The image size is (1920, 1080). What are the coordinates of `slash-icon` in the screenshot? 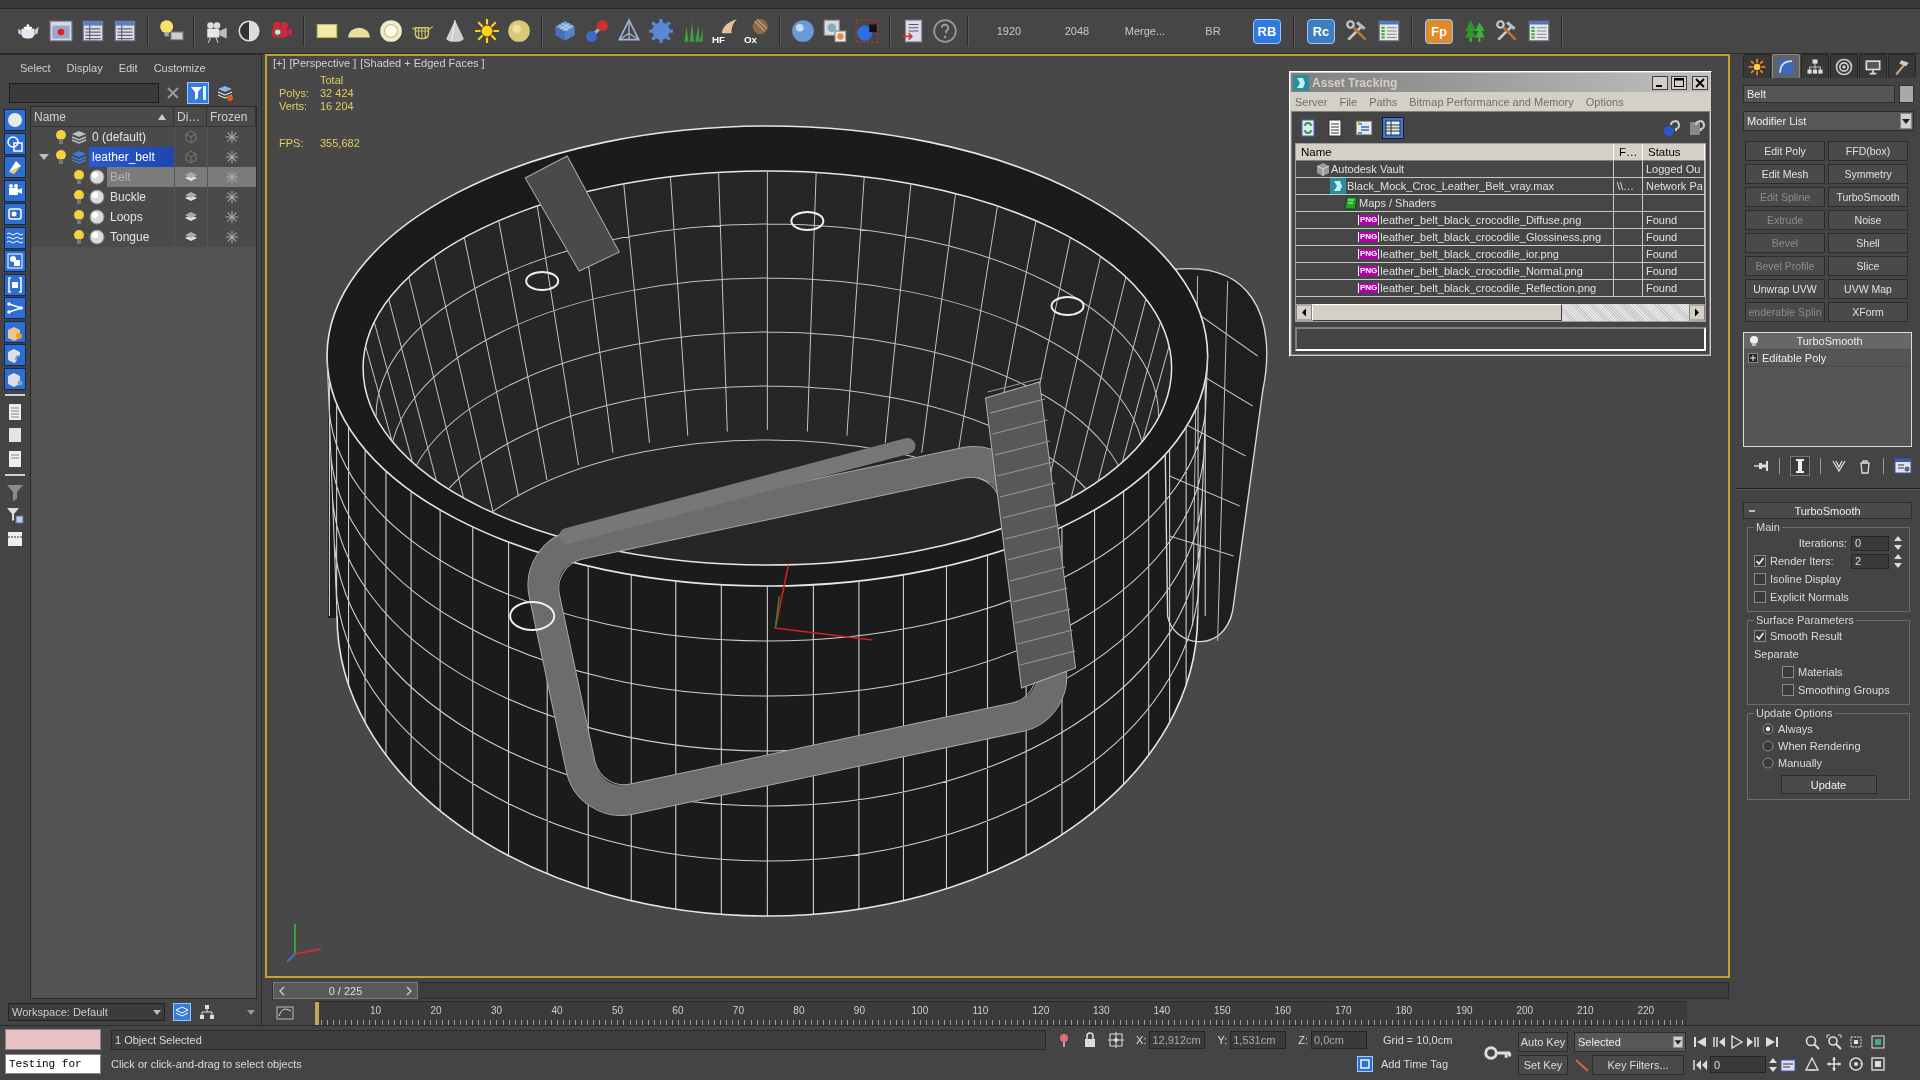 It's located at (1582, 1064).